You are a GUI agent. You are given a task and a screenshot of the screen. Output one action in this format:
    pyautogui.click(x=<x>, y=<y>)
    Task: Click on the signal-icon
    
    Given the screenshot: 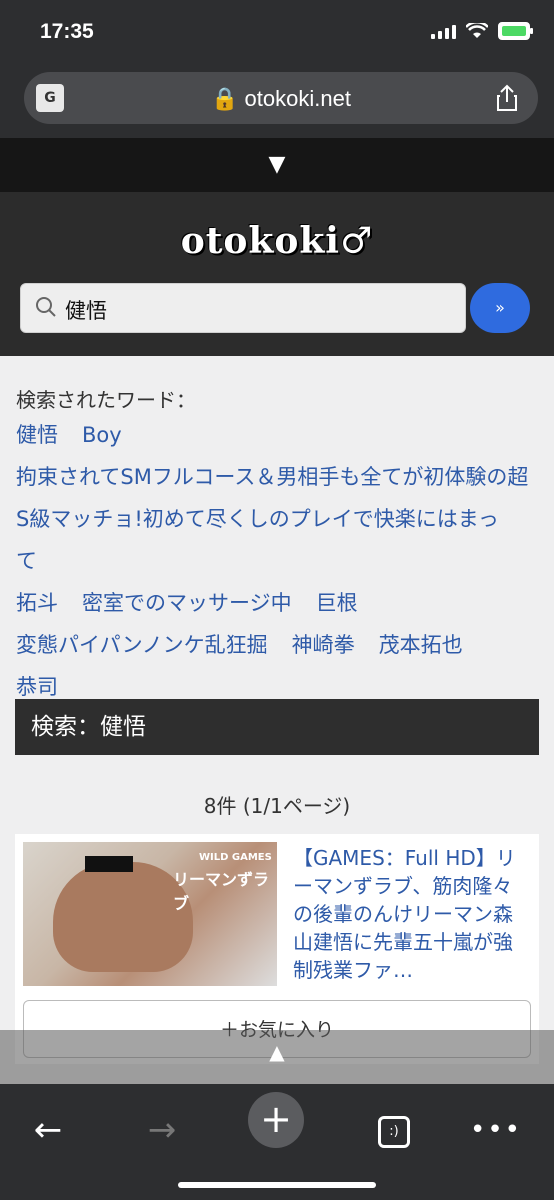 What is the action you would take?
    pyautogui.click(x=443, y=31)
    